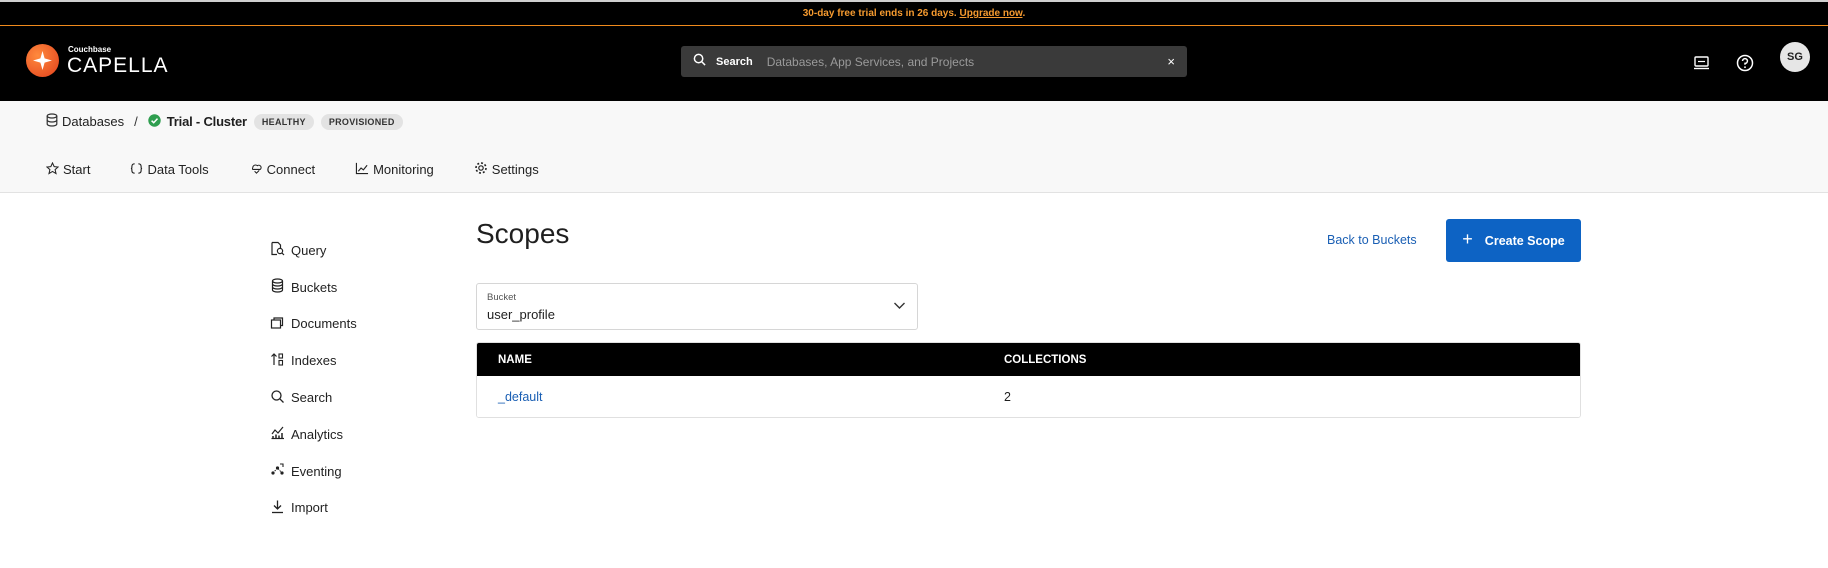  I want to click on capella-logo: Couchbase CAPELLA, so click(97, 60).